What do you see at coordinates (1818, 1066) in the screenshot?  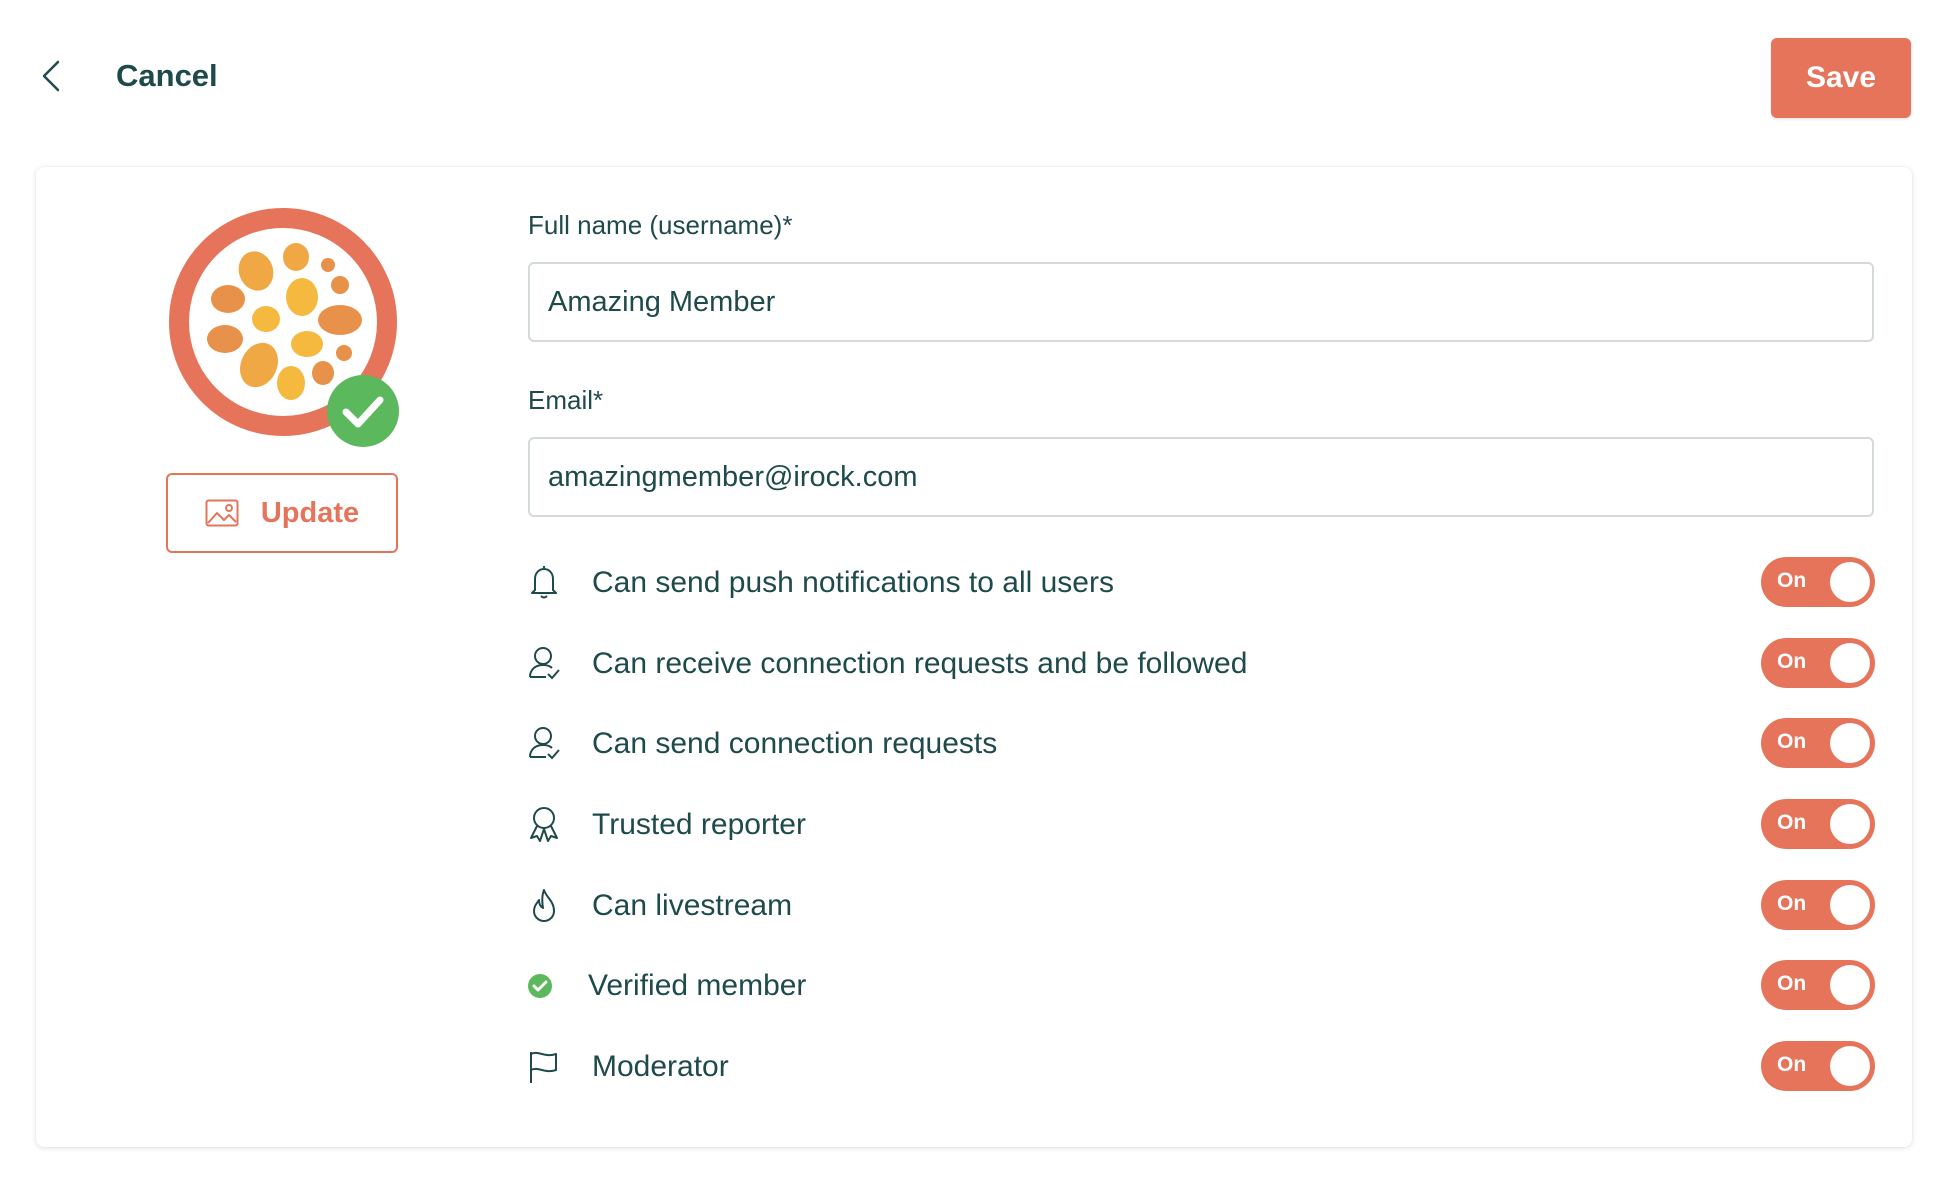 I see `moderator-toggle: On` at bounding box center [1818, 1066].